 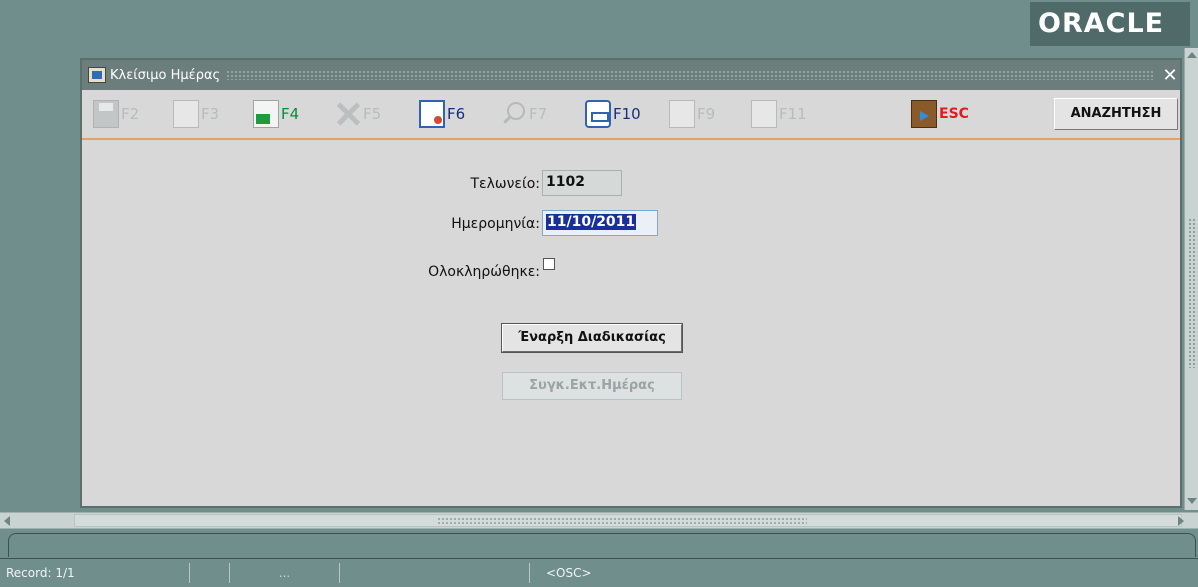 What do you see at coordinates (569, 573) in the screenshot?
I see `mode-indicator: <OSC>` at bounding box center [569, 573].